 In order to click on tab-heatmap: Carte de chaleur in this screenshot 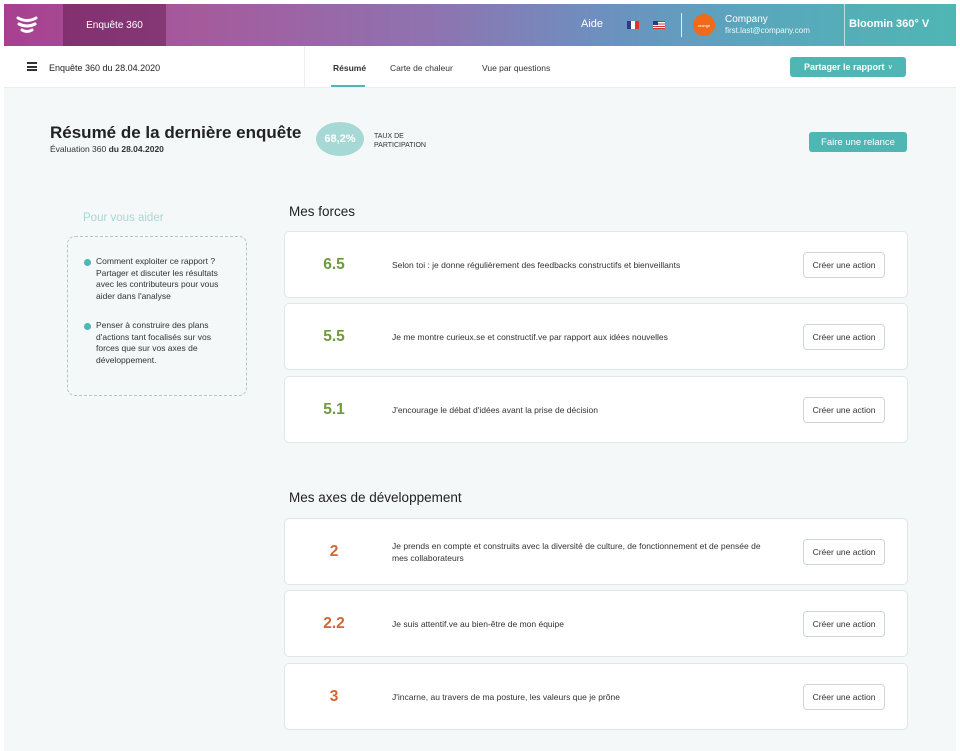, I will do `click(421, 68)`.